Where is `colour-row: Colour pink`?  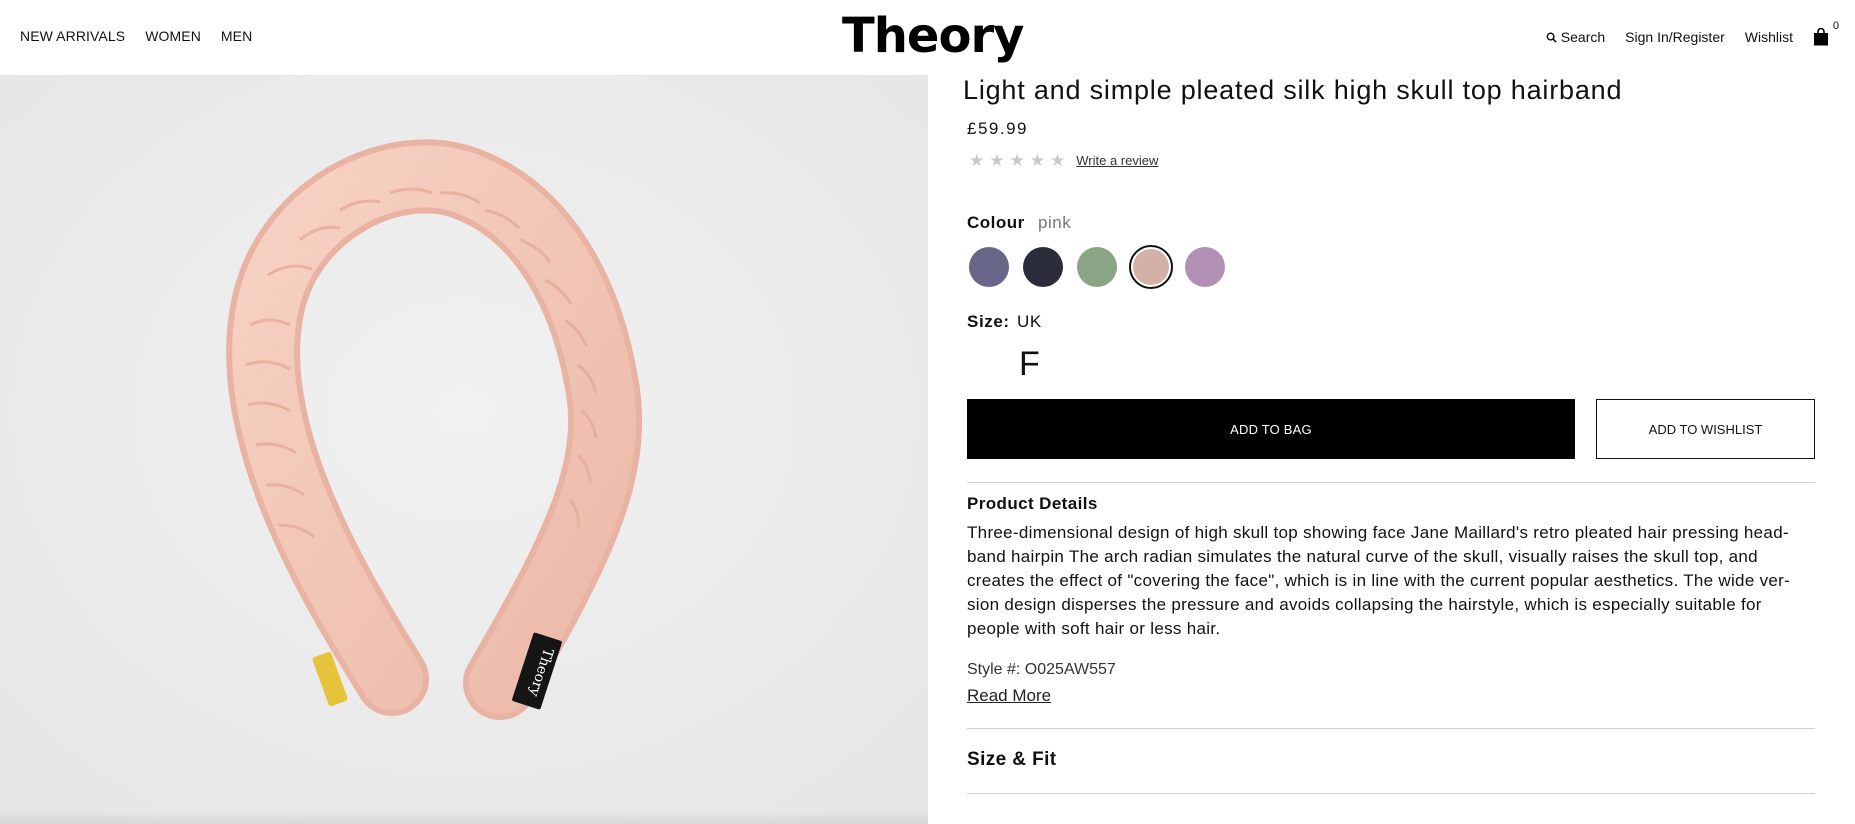
colour-row: Colour pink is located at coordinates (1019, 223).